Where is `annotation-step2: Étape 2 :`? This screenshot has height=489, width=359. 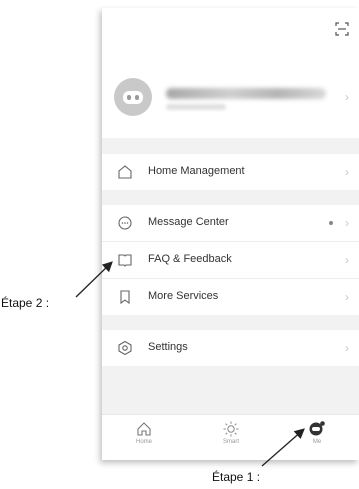
annotation-step2: Étape 2 : is located at coordinates (25, 303).